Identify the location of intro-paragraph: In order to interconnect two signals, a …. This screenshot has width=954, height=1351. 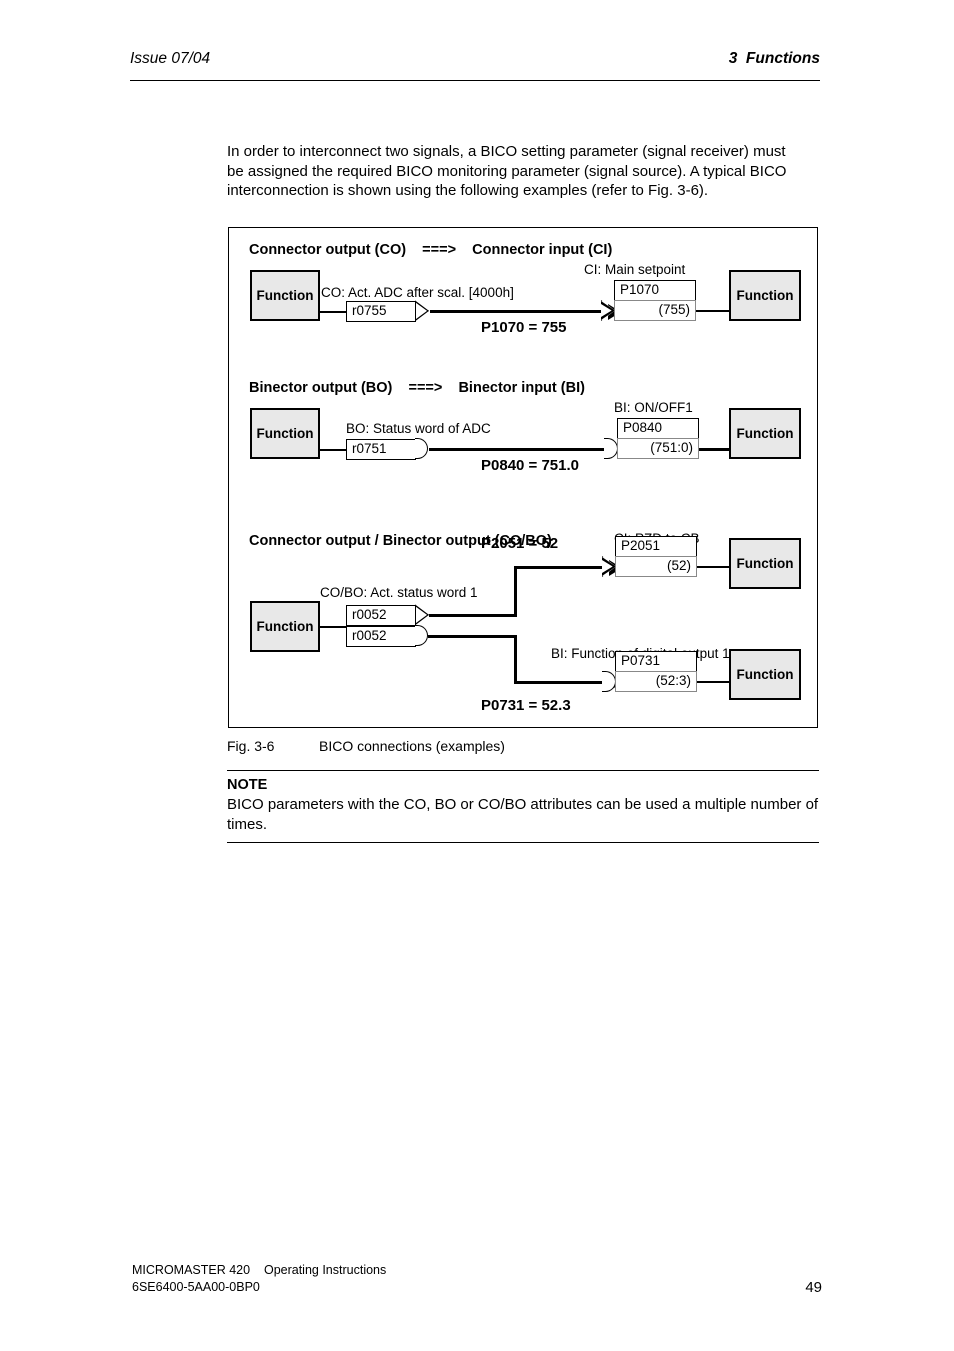
(507, 171).